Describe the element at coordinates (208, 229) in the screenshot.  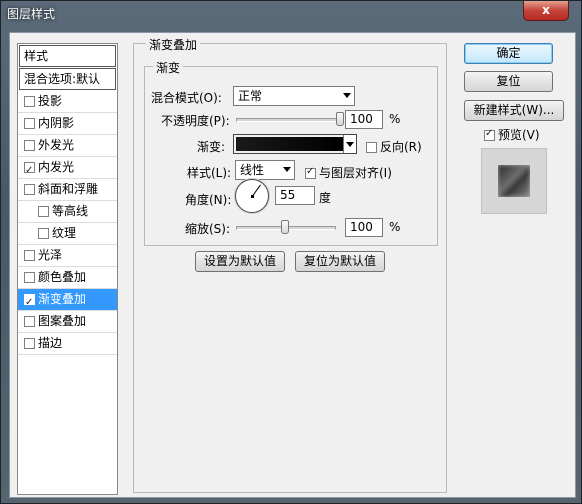
I see `scale-label: 缩放(S):` at that location.